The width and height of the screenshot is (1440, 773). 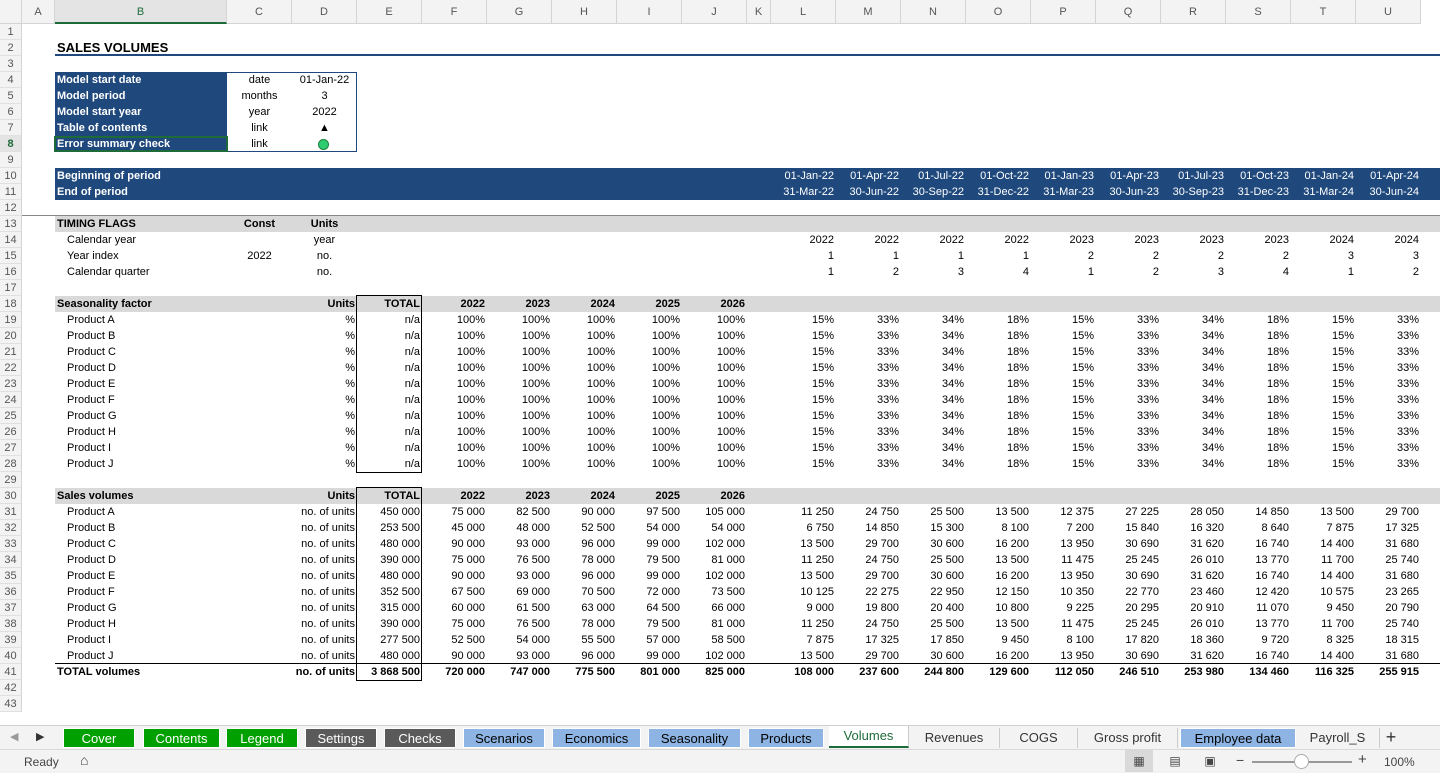 What do you see at coordinates (1391, 737) in the screenshot?
I see `add-sheet-button: +` at bounding box center [1391, 737].